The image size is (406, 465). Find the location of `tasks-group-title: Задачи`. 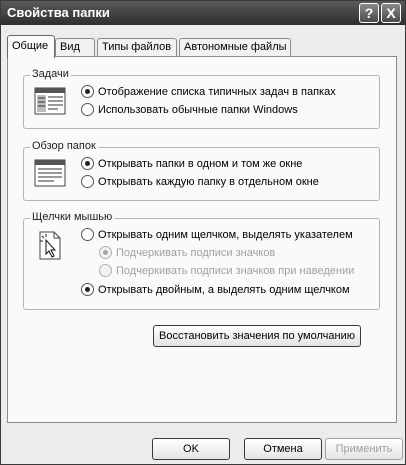

tasks-group-title: Задачи is located at coordinates (50, 74).